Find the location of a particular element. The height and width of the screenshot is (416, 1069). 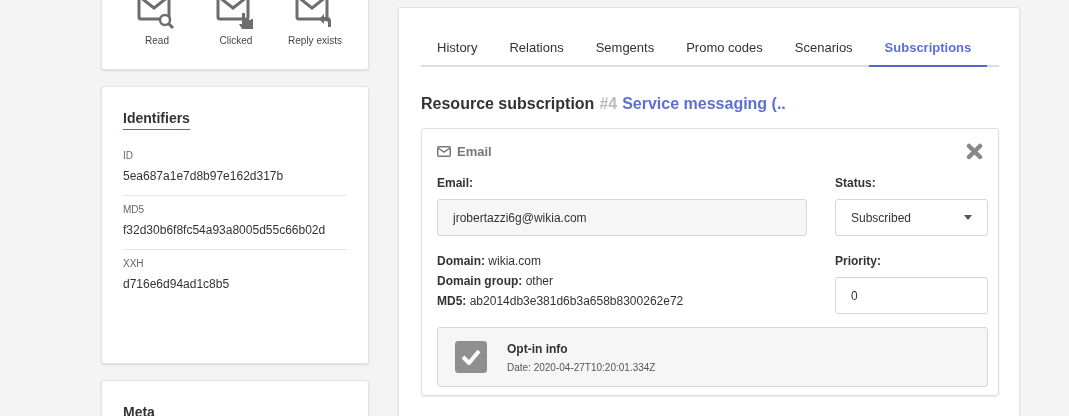

check-icon is located at coordinates (471, 357).